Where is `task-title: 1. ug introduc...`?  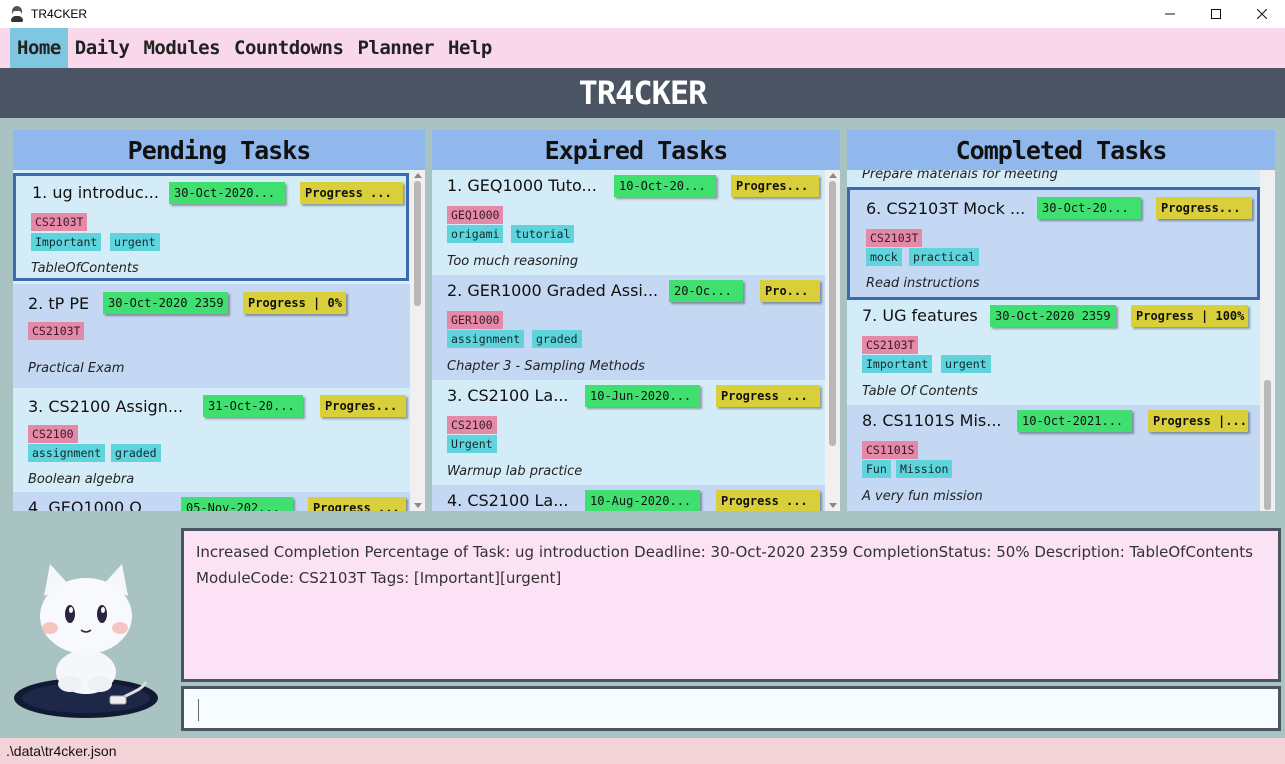 task-title: 1. ug introduc... is located at coordinates (95, 192).